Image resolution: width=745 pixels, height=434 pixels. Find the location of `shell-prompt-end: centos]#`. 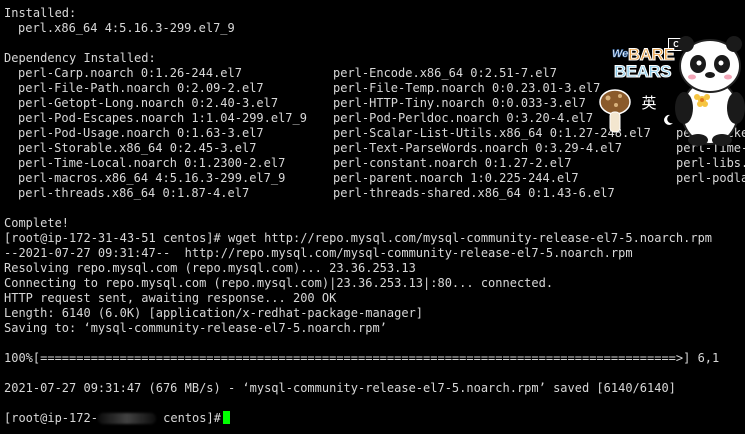

shell-prompt-end: centos]# is located at coordinates (188, 418).